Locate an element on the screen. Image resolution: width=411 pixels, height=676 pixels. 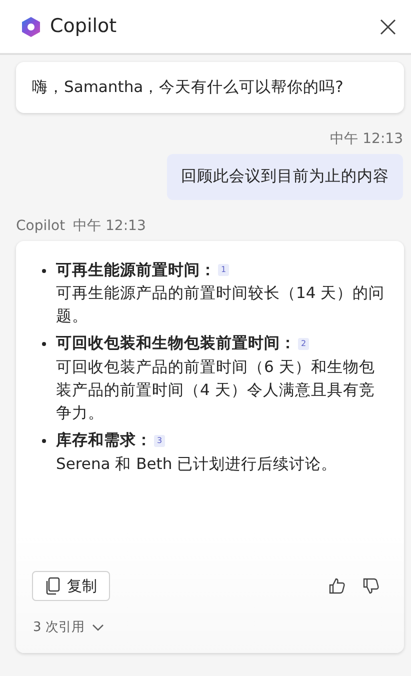
point-text: 可再生能源产品的前置时间较长（14 天）的问题。 is located at coordinates (221, 304).